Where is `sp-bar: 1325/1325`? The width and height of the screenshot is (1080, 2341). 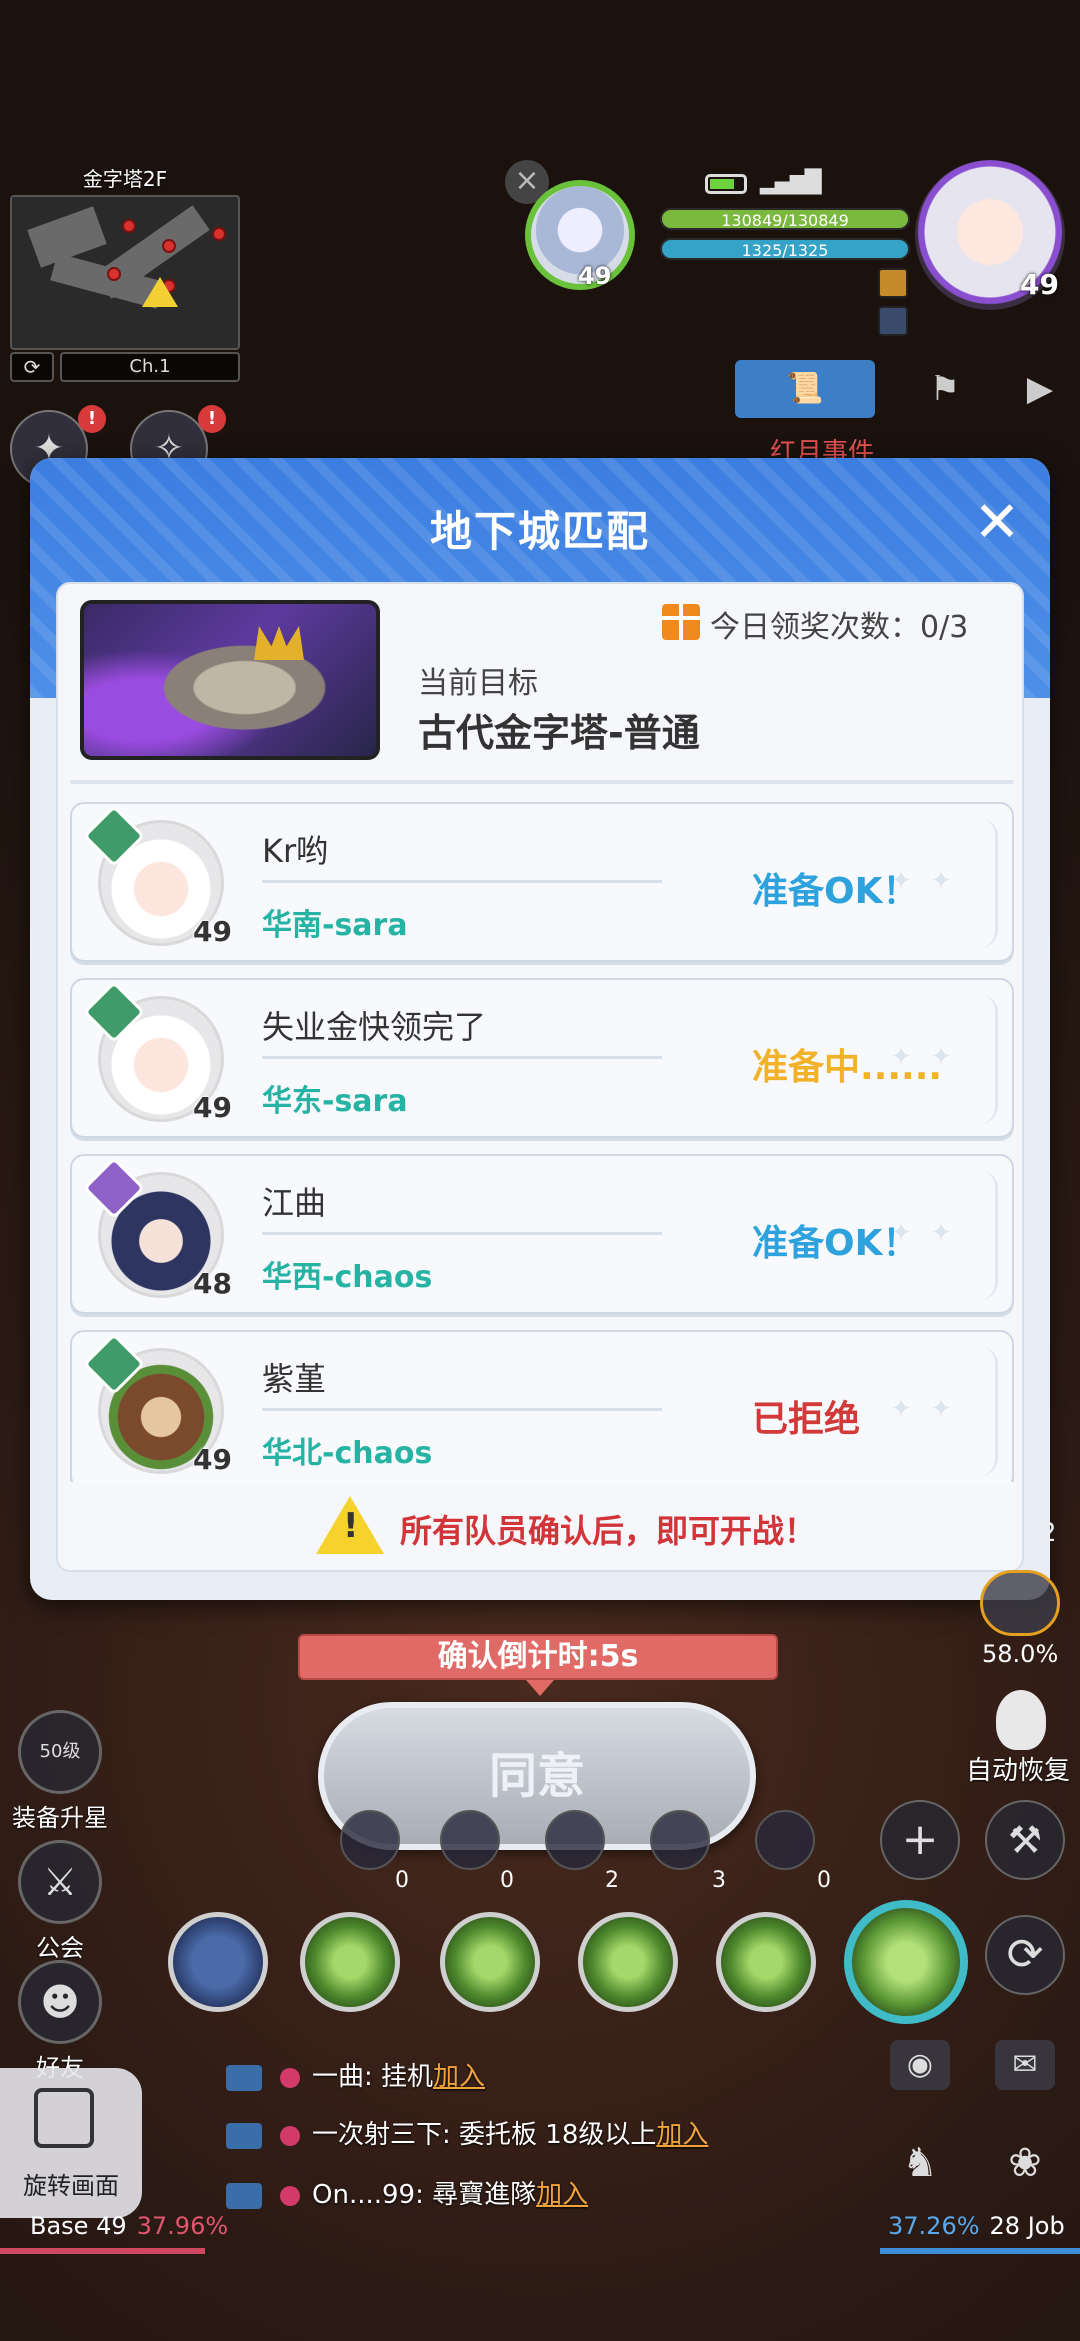 sp-bar: 1325/1325 is located at coordinates (785, 249).